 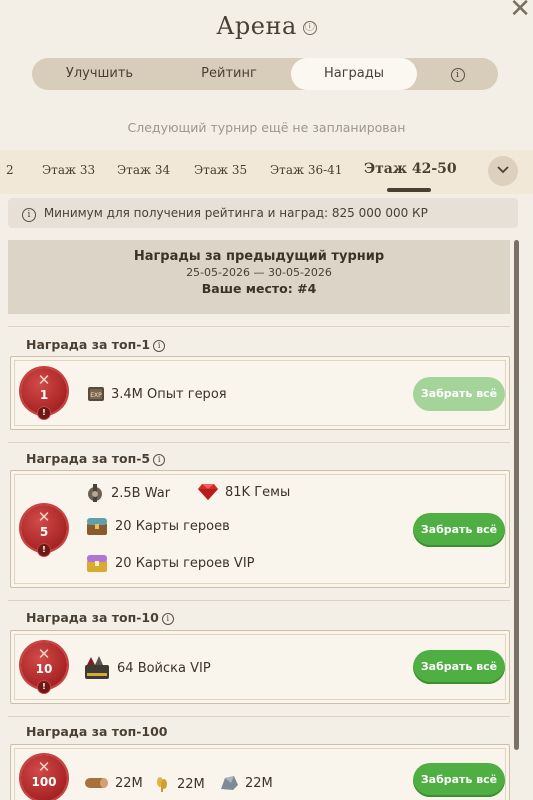 What do you see at coordinates (520, 12) in the screenshot?
I see `close-icon: ✕` at bounding box center [520, 12].